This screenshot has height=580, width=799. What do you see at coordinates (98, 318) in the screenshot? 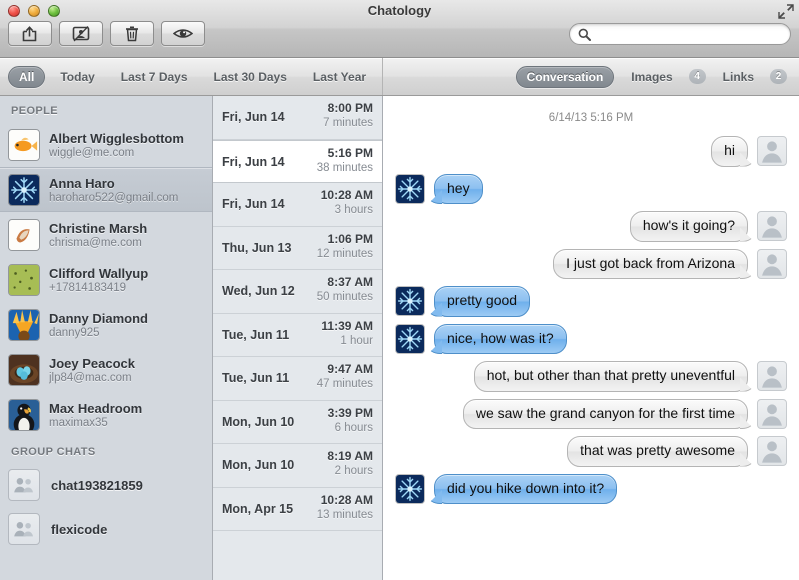
I see `person-name: Danny Diamond` at bounding box center [98, 318].